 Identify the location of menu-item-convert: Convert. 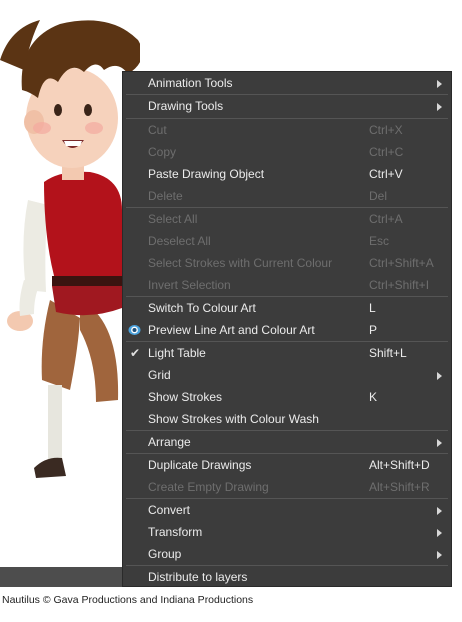
(287, 510).